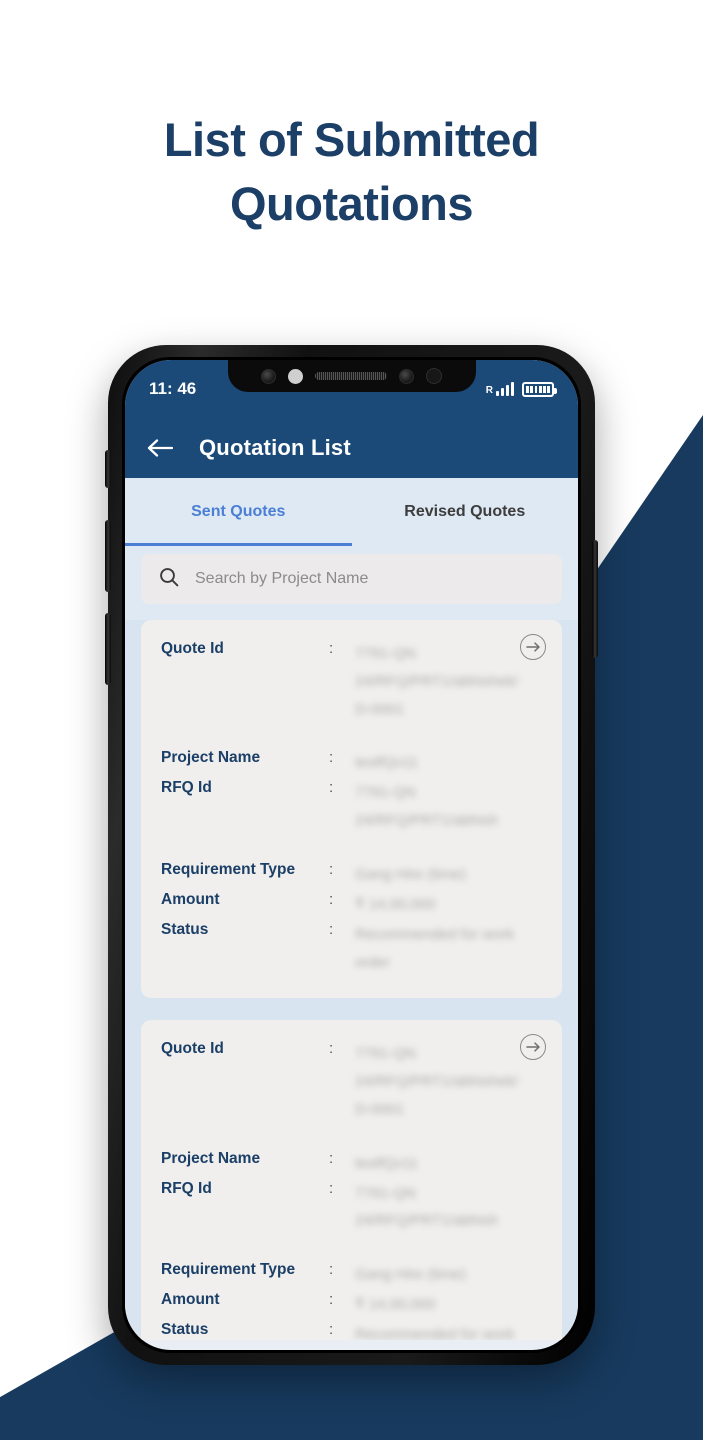  What do you see at coordinates (395, 1304) in the screenshot?
I see `value-amount: ₹ 14,00,000` at bounding box center [395, 1304].